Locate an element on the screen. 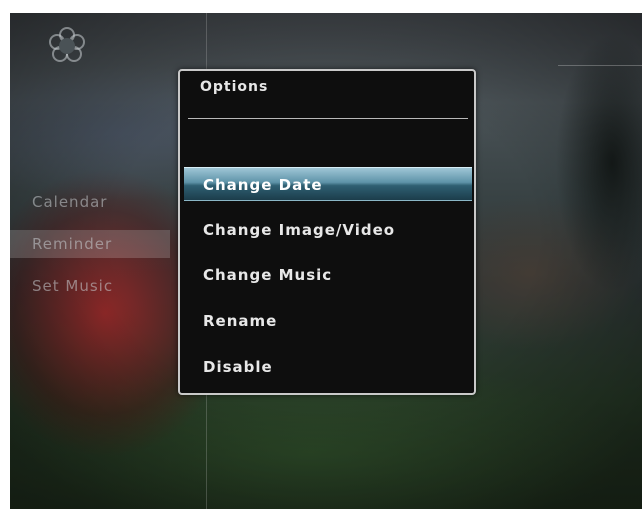 The height and width of the screenshot is (509, 642). dialog-title: Options is located at coordinates (234, 87).